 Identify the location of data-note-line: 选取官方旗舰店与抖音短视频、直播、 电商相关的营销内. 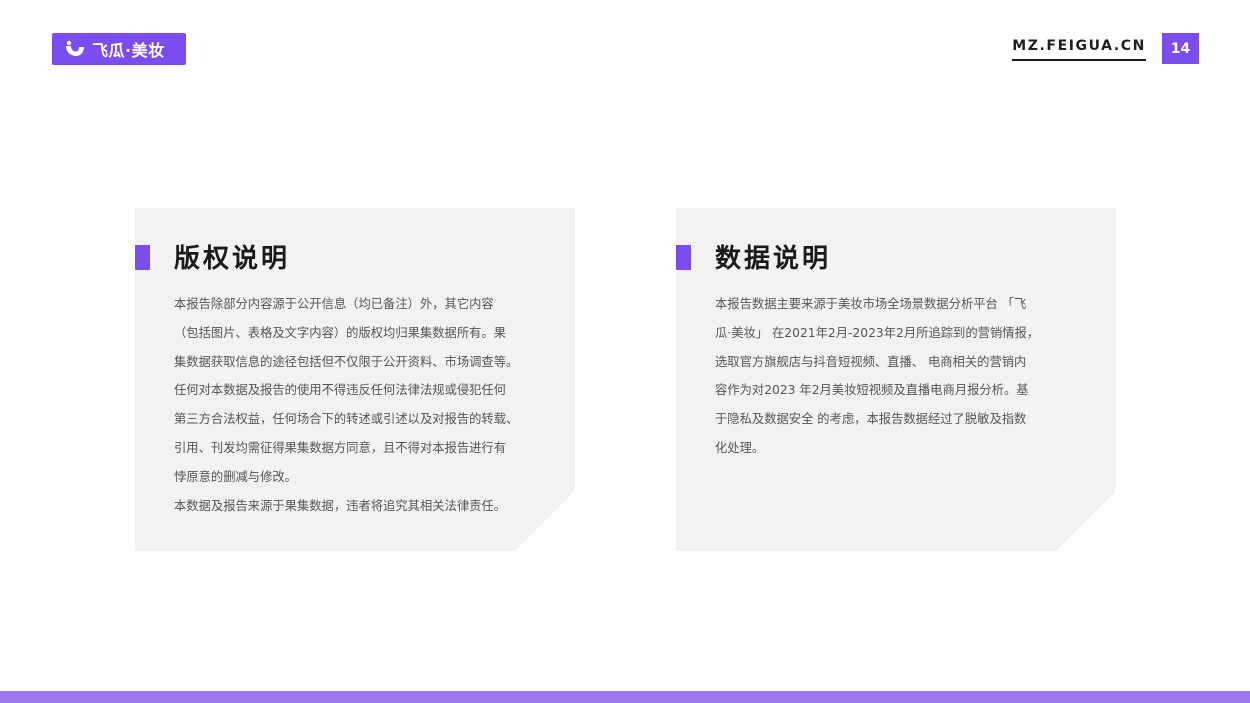
(871, 361).